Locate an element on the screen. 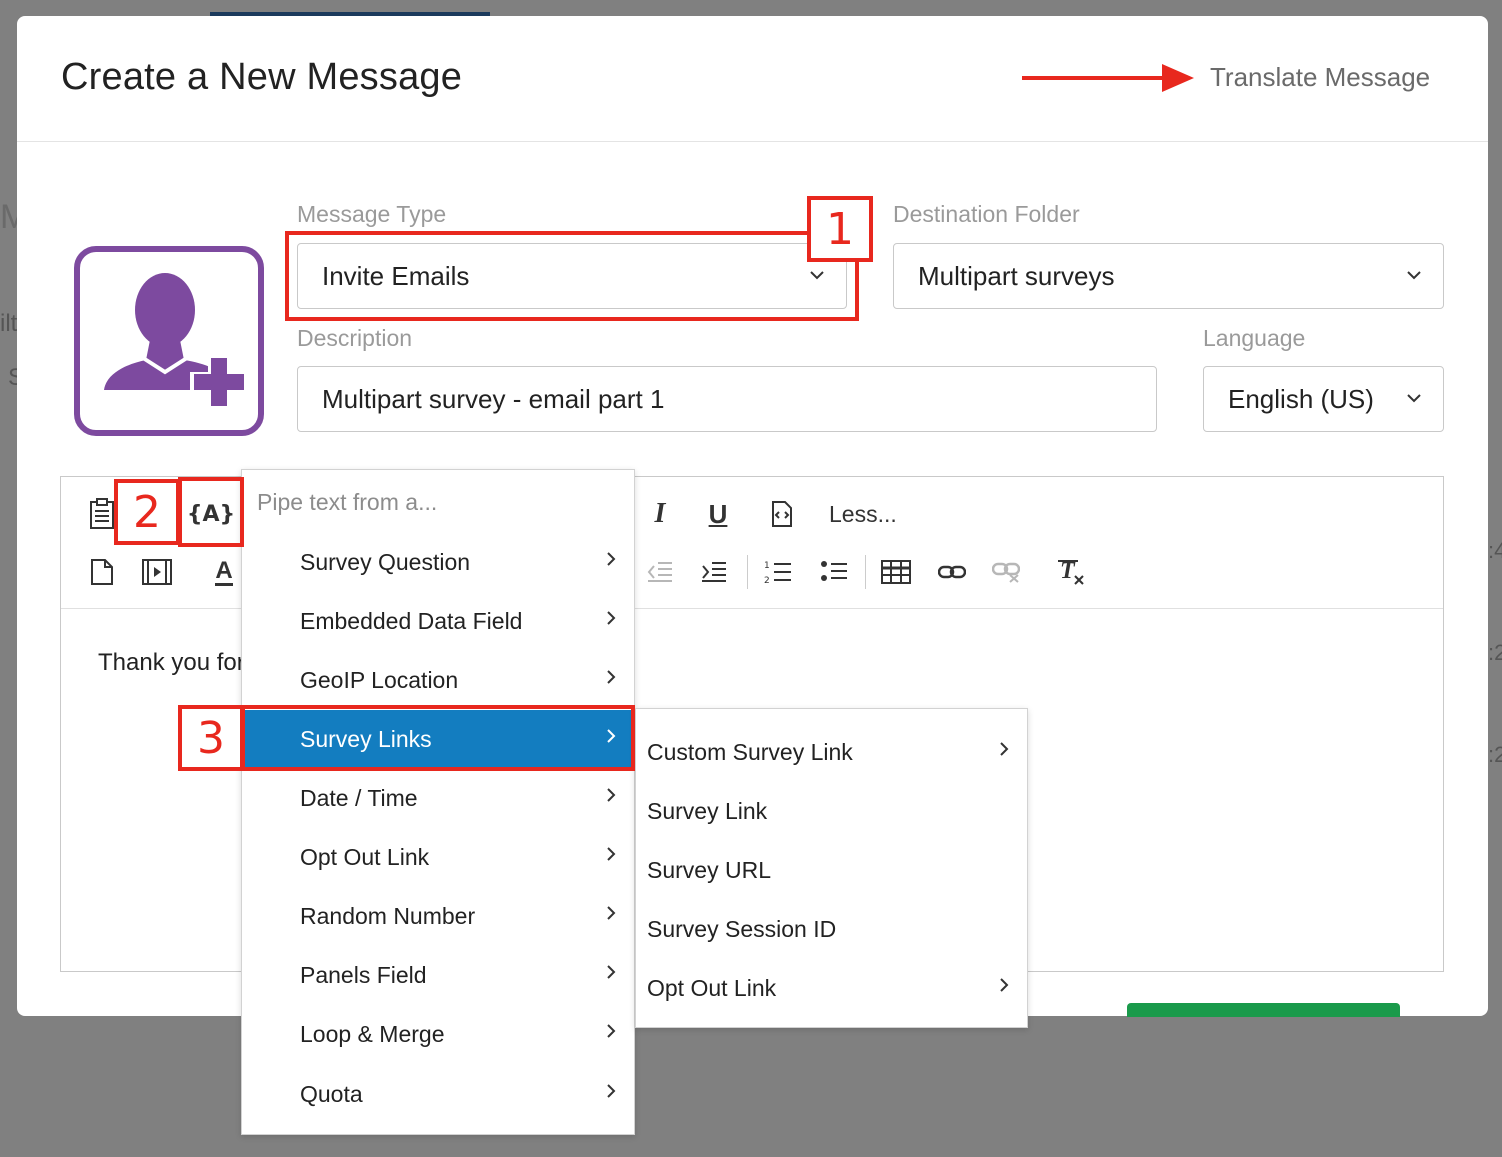  svg-text: 1 is located at coordinates (767, 566).